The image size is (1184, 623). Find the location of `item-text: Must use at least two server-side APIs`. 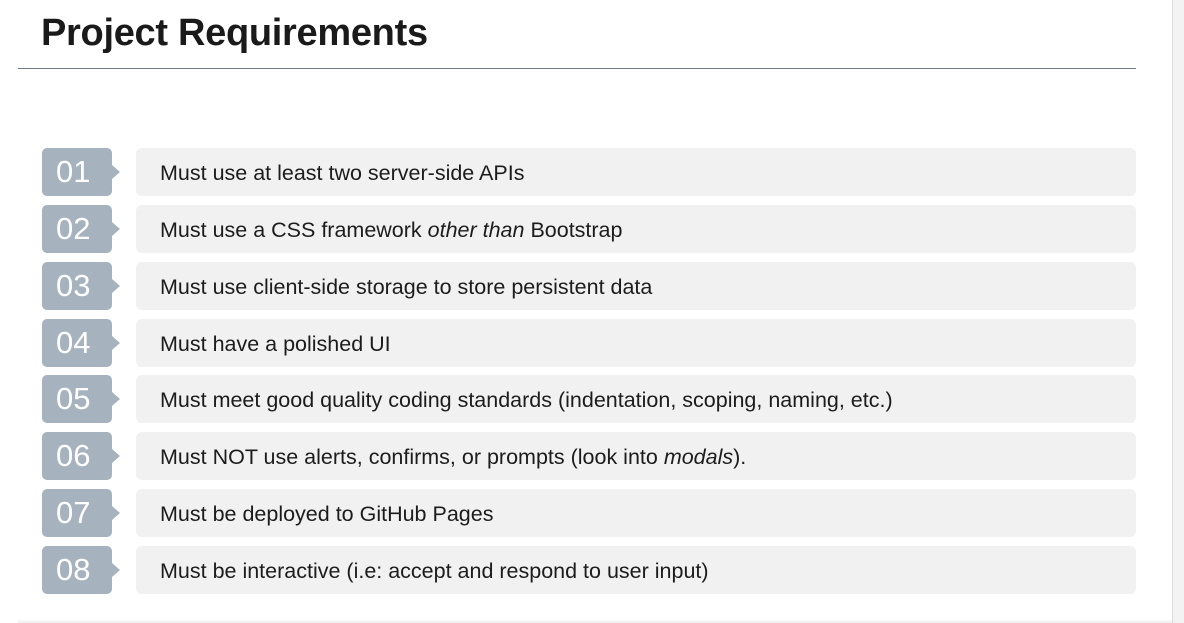

item-text: Must use at least two server-side APIs is located at coordinates (636, 172).